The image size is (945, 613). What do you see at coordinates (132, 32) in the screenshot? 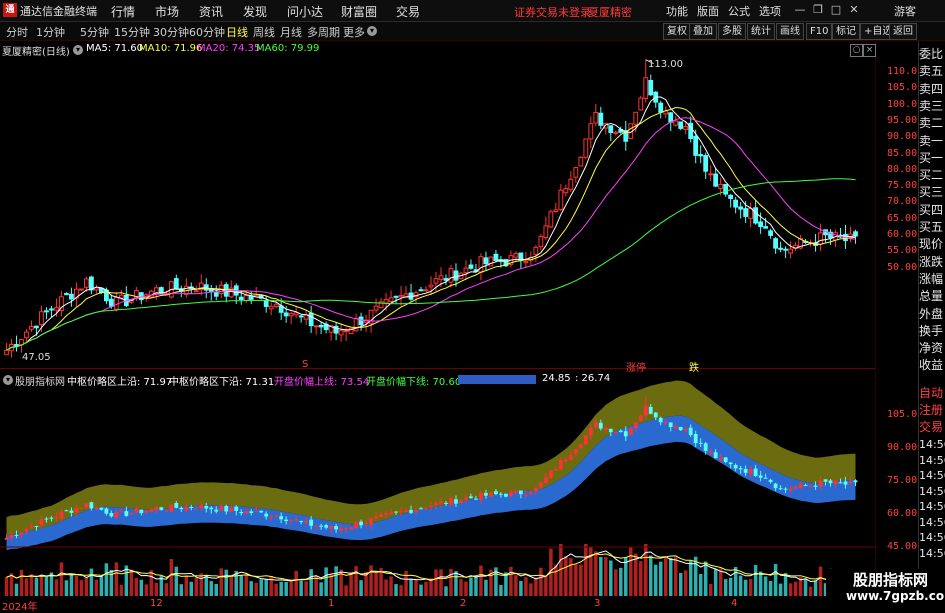
I see `period-15min: 15分钟` at bounding box center [132, 32].